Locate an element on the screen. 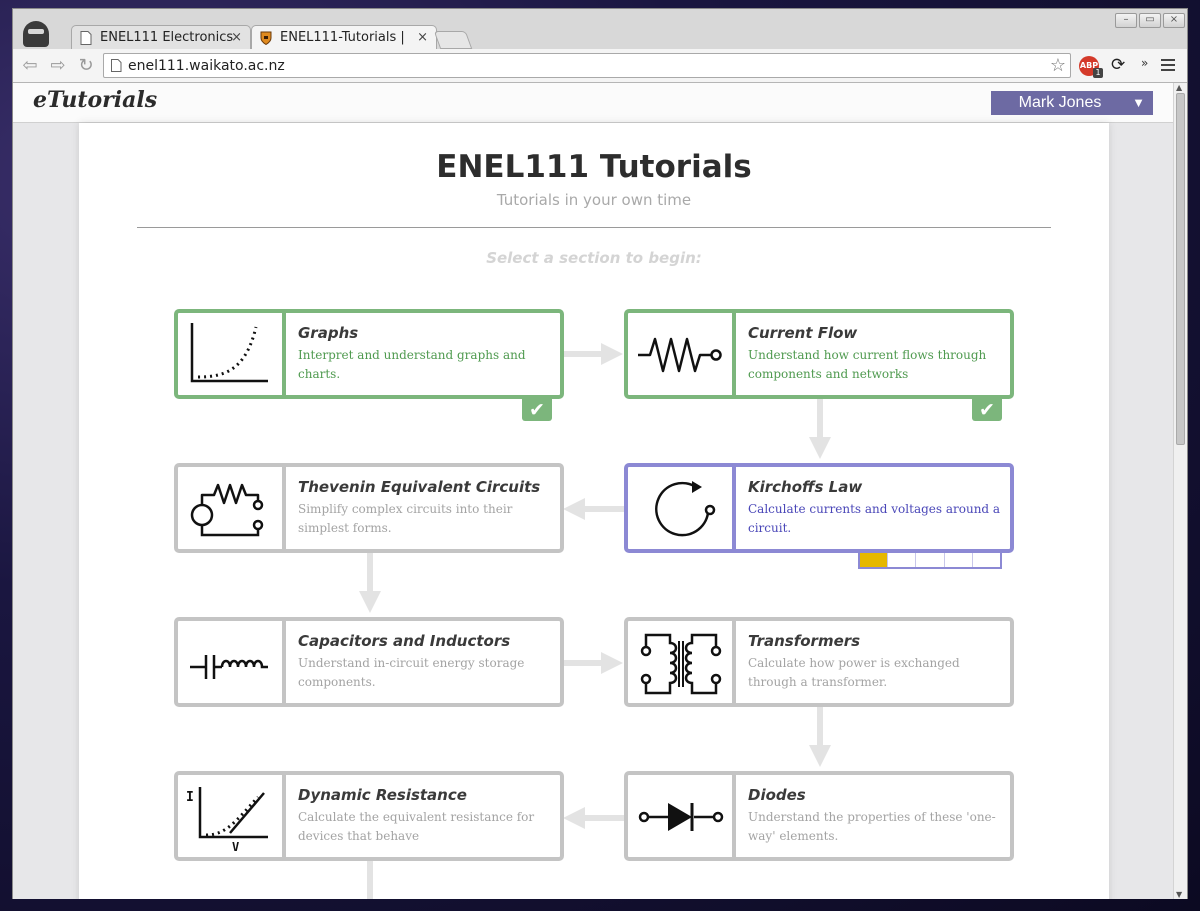 The height and width of the screenshot is (911, 1200). section-prompt: Select a section to begin: is located at coordinates (594, 258).